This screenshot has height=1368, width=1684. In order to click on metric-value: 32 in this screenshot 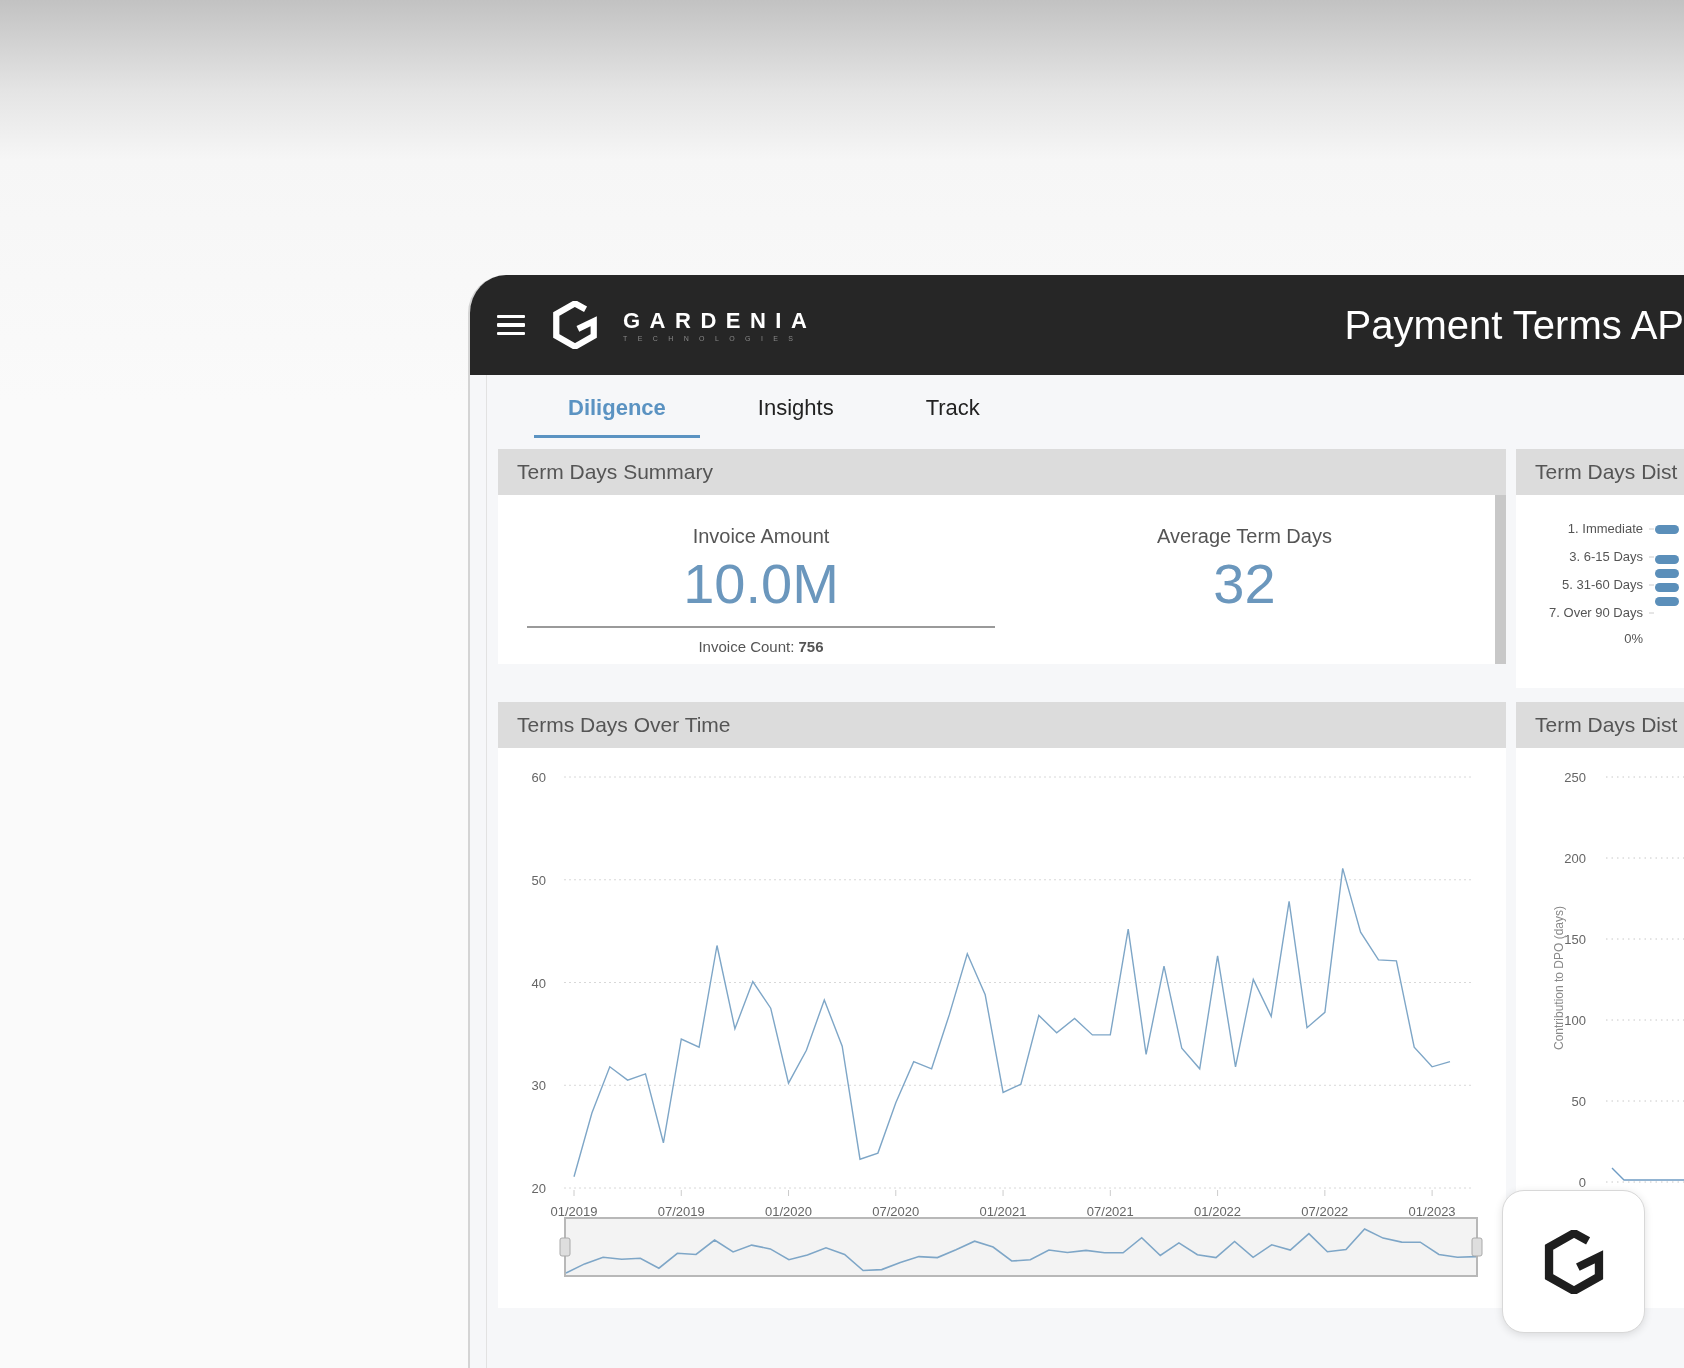, I will do `click(1244, 584)`.